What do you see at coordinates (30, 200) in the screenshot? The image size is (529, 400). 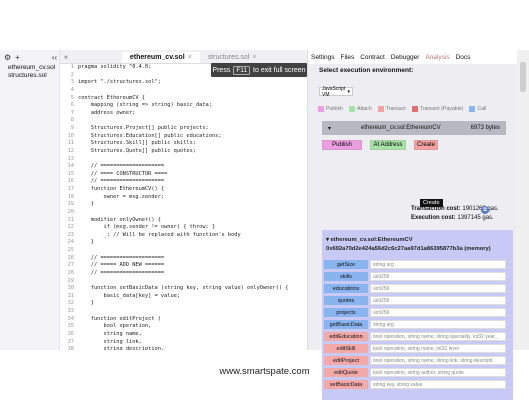 I see `file-explorer: ⚙ + ‹‹ ethereum_cv.sol structures.sol` at bounding box center [30, 200].